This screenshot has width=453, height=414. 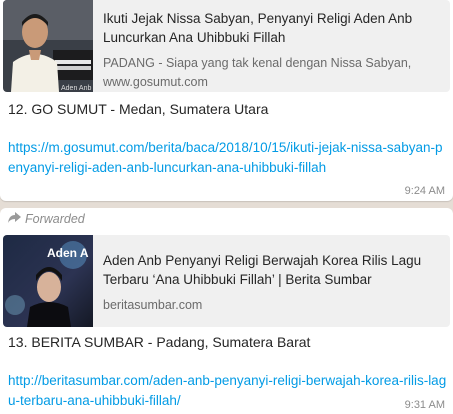 What do you see at coordinates (424, 405) in the screenshot?
I see `message-timestamp: 9:31 AM` at bounding box center [424, 405].